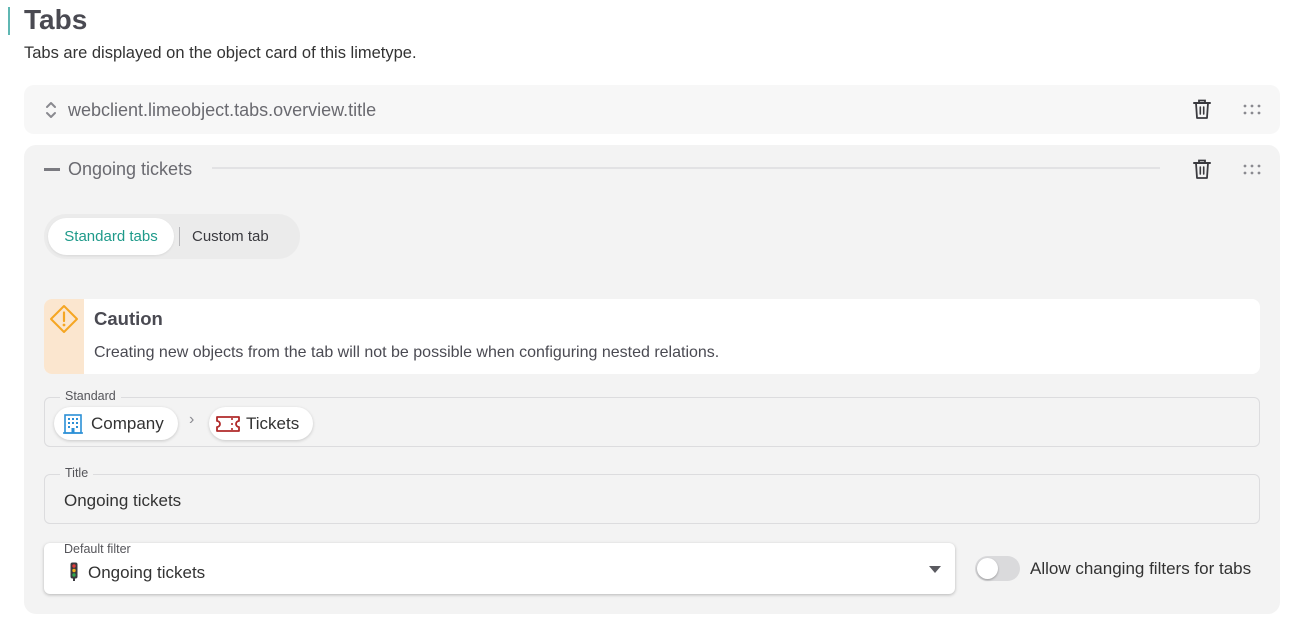  What do you see at coordinates (222, 110) in the screenshot?
I see `tab-item-title: webclient.limeobject.tabs.overview.title` at bounding box center [222, 110].